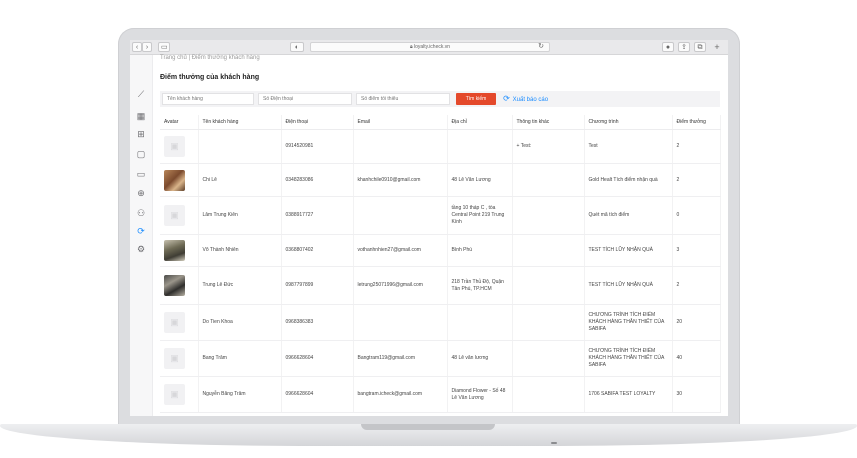  What do you see at coordinates (480, 250) in the screenshot?
I see `cell-address: Bình Phú` at bounding box center [480, 250].